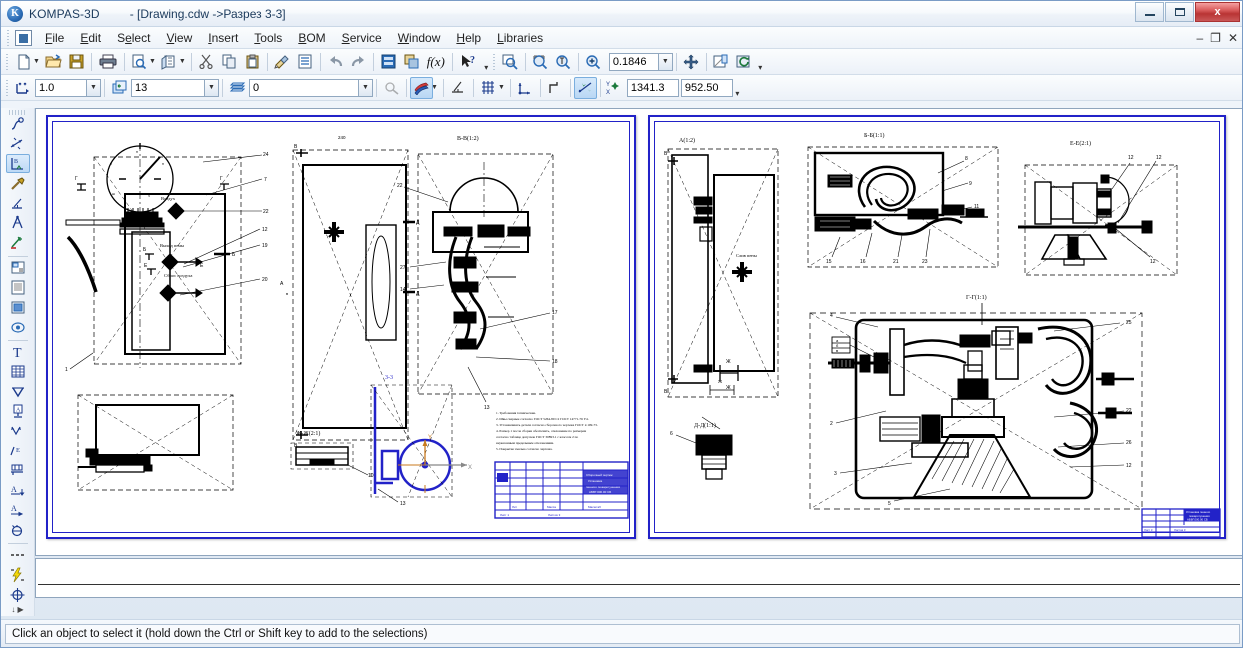 The height and width of the screenshot is (648, 1243). I want to click on view-toolbar-overflow-button: ▾, so click(760, 62).